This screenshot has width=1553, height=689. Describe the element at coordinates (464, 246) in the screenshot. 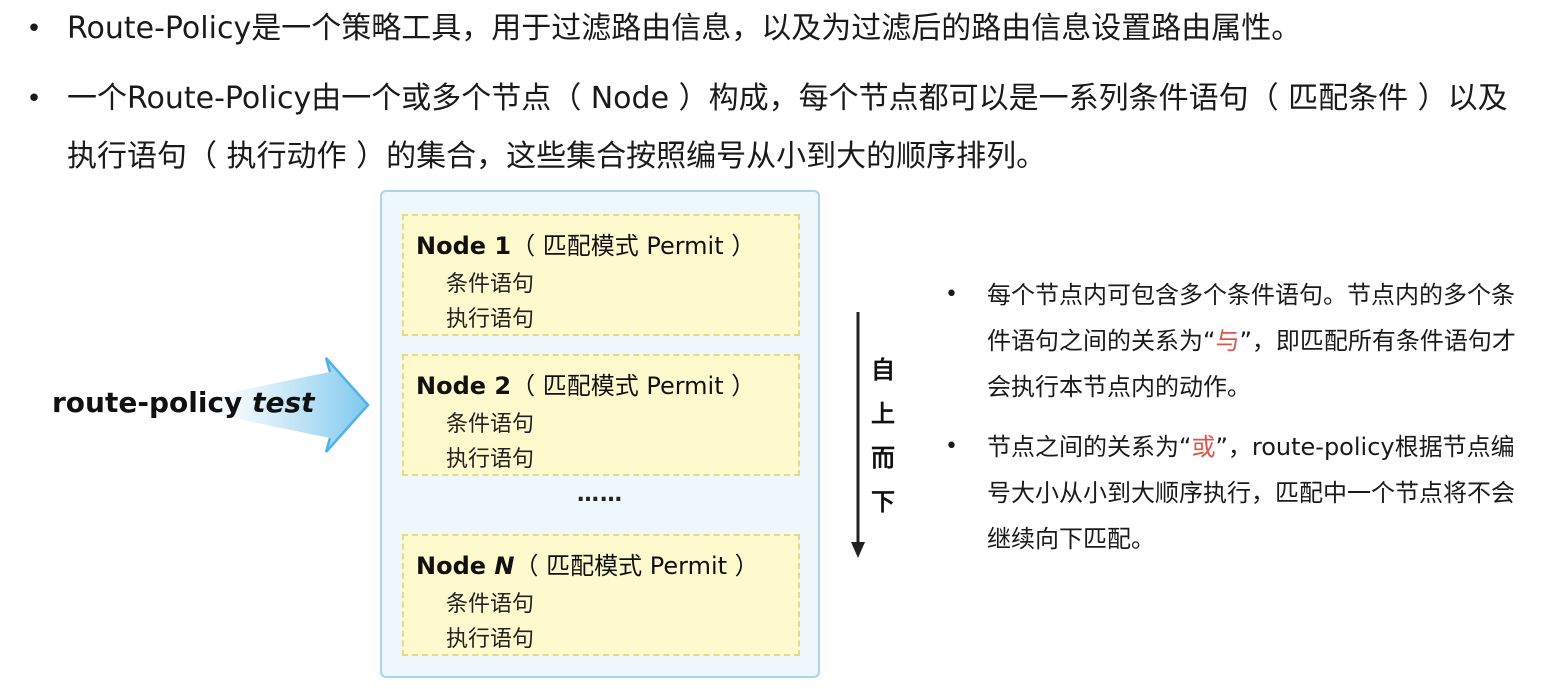

I see `node-label: Node 1` at that location.